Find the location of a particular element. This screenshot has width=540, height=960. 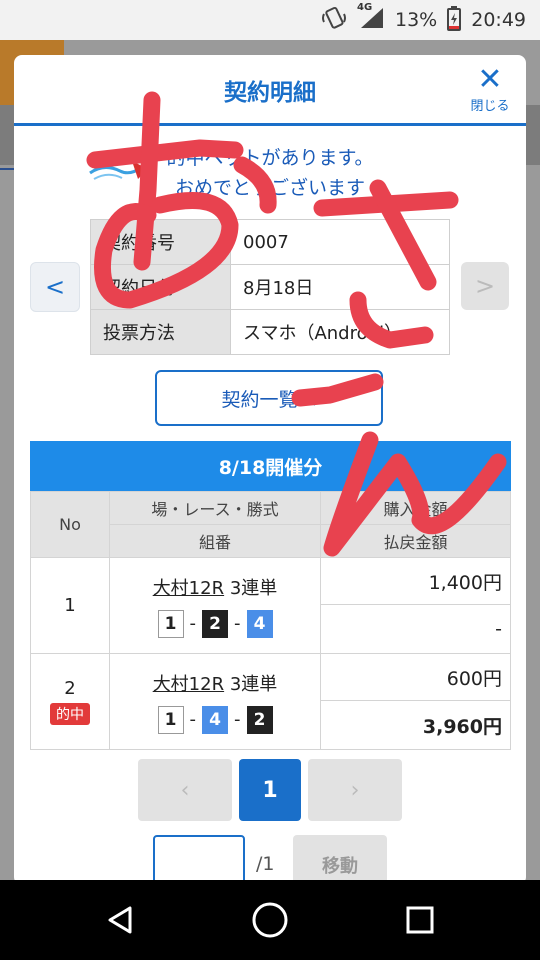

chevron-left-icon: < is located at coordinates (55, 287).